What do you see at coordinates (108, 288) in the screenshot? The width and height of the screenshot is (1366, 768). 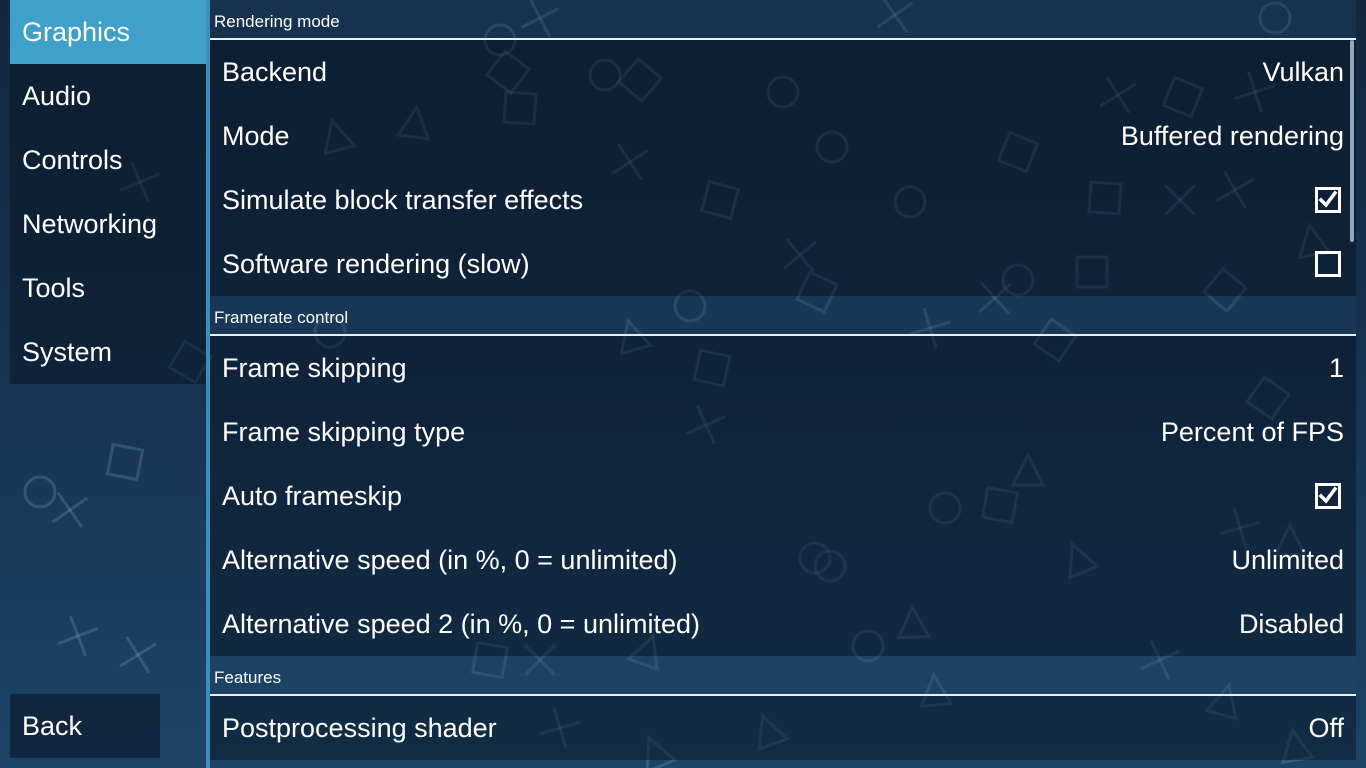 I see `tab-tools: Tools` at bounding box center [108, 288].